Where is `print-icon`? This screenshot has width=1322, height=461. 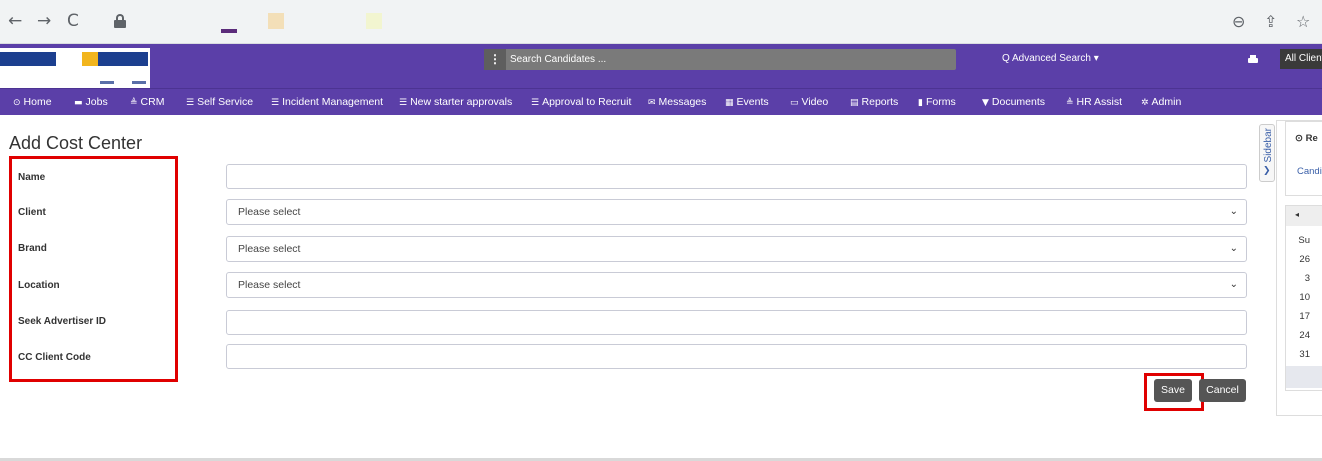 print-icon is located at coordinates (1253, 59).